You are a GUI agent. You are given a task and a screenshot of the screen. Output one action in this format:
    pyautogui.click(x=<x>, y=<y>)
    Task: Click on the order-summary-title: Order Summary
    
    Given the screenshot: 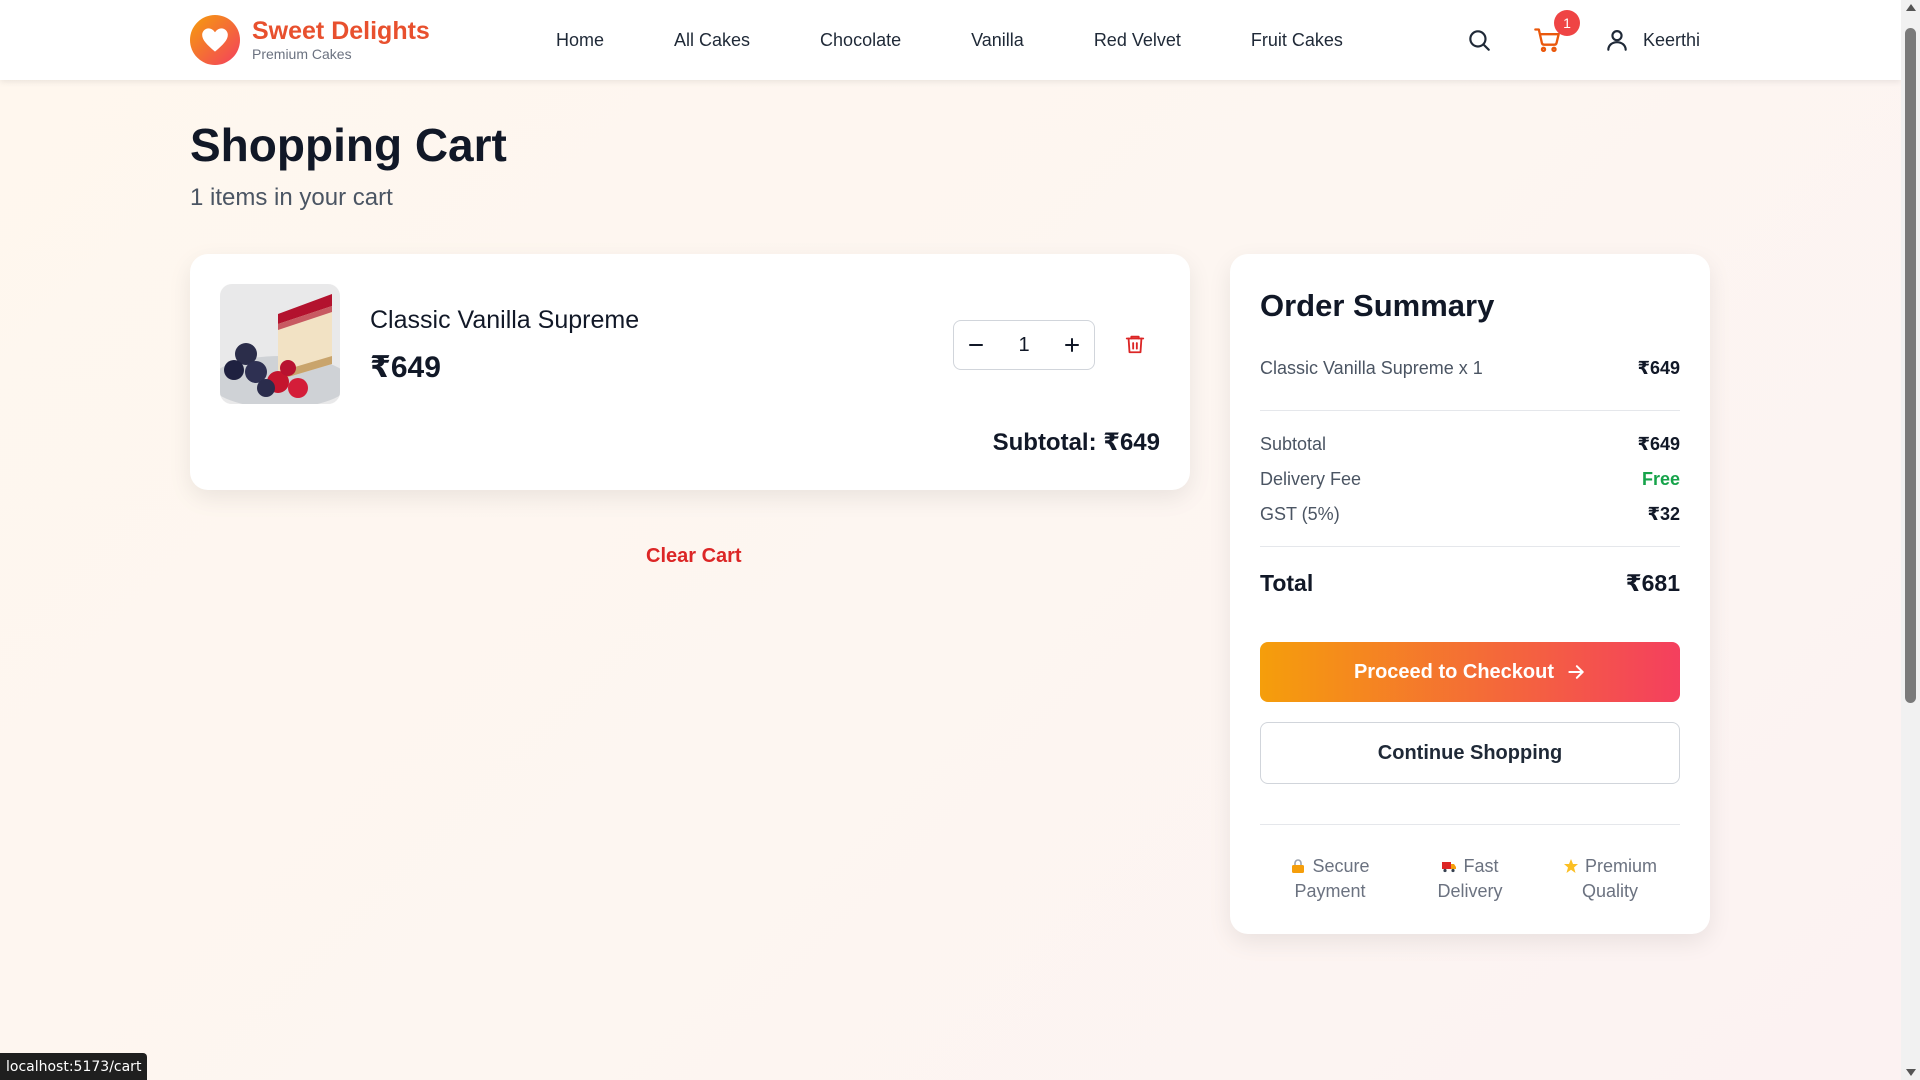 What is the action you would take?
    pyautogui.click(x=1377, y=305)
    